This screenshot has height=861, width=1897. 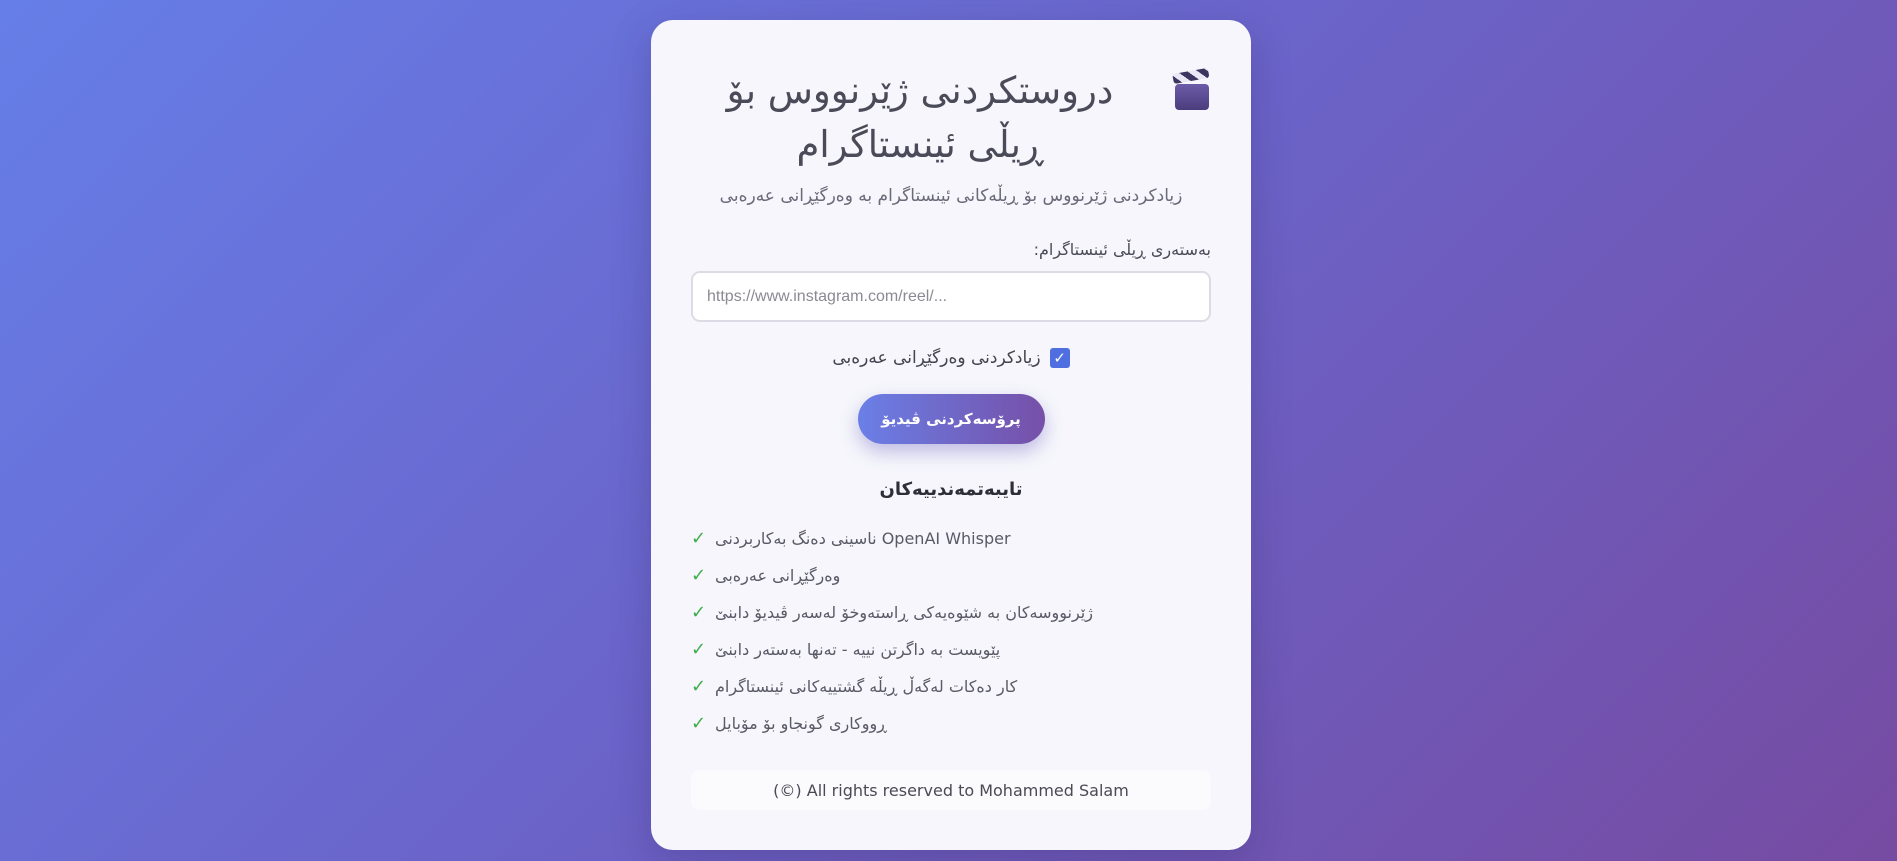 What do you see at coordinates (951, 296) in the screenshot?
I see `reel-url-input` at bounding box center [951, 296].